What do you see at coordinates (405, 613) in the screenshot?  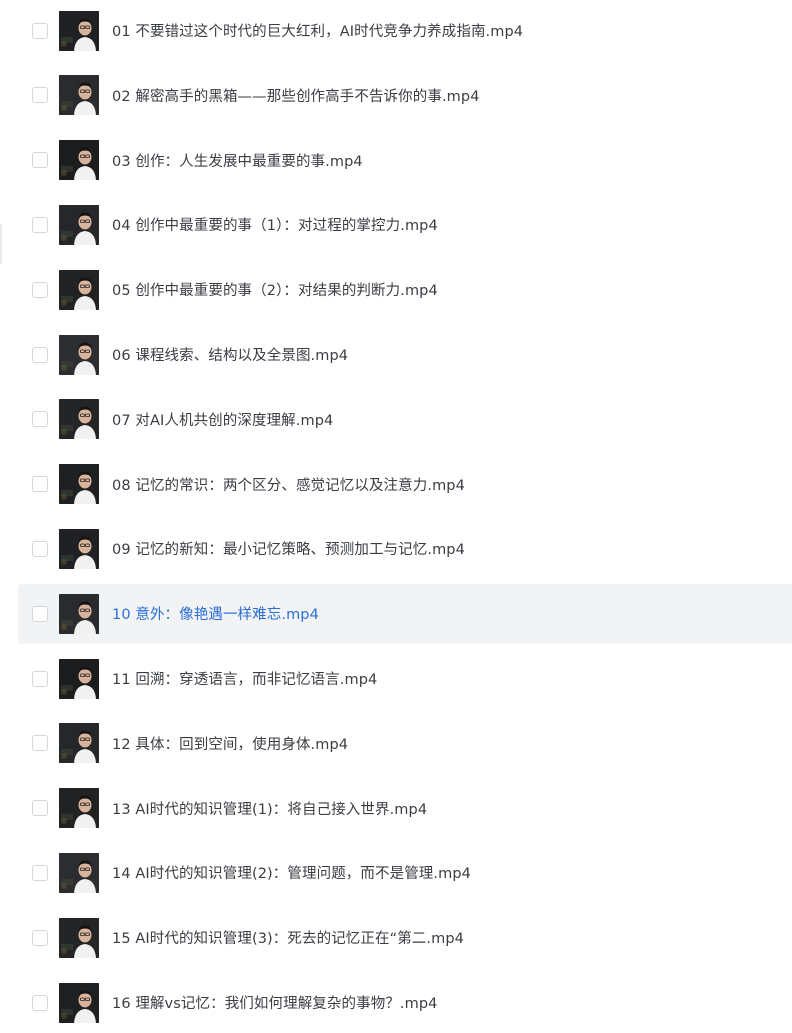 I see `file-row: 10 意外：像艳遇一样难忘.mp4` at bounding box center [405, 613].